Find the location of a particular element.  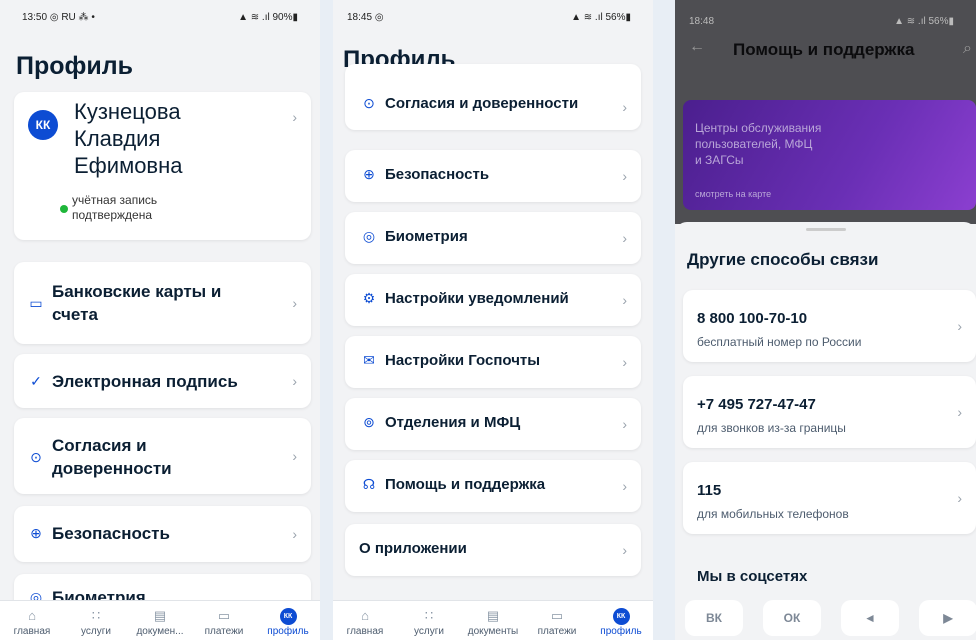

menu-label: Согласия и доверенности is located at coordinates (482, 103).